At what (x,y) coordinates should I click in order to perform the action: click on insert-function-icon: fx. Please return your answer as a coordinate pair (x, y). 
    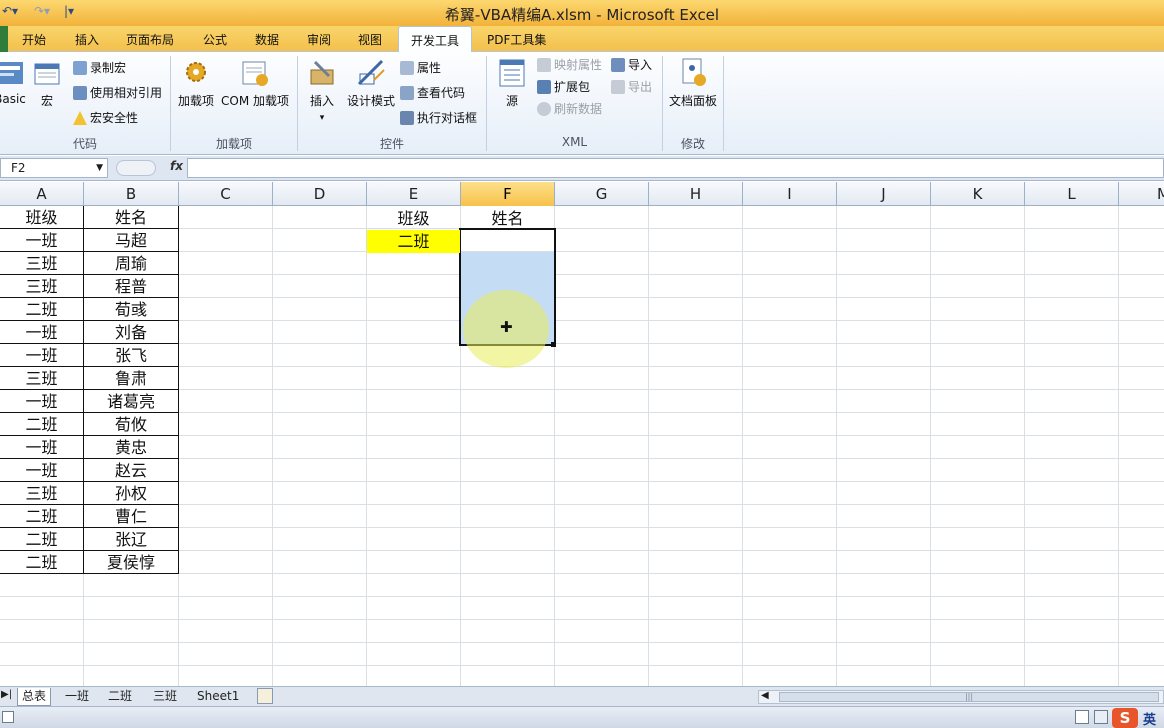
    Looking at the image, I should click on (176, 166).